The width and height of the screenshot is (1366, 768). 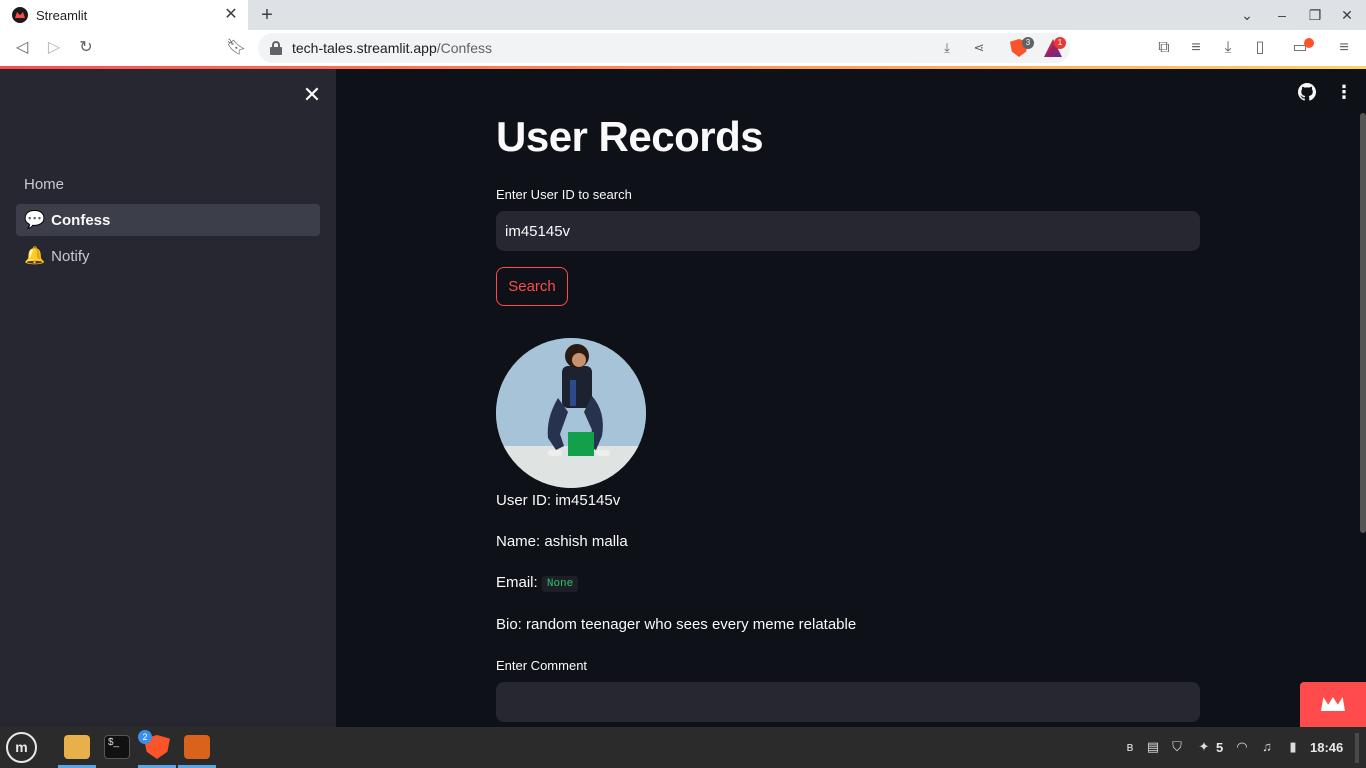 I want to click on user-email-value: None, so click(x=560, y=584).